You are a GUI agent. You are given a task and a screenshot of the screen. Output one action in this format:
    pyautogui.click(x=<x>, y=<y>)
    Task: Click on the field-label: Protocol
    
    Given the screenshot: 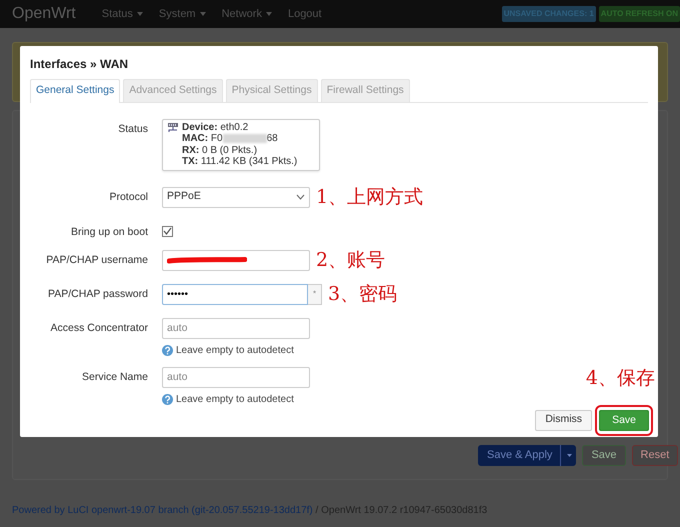 What is the action you would take?
    pyautogui.click(x=128, y=197)
    